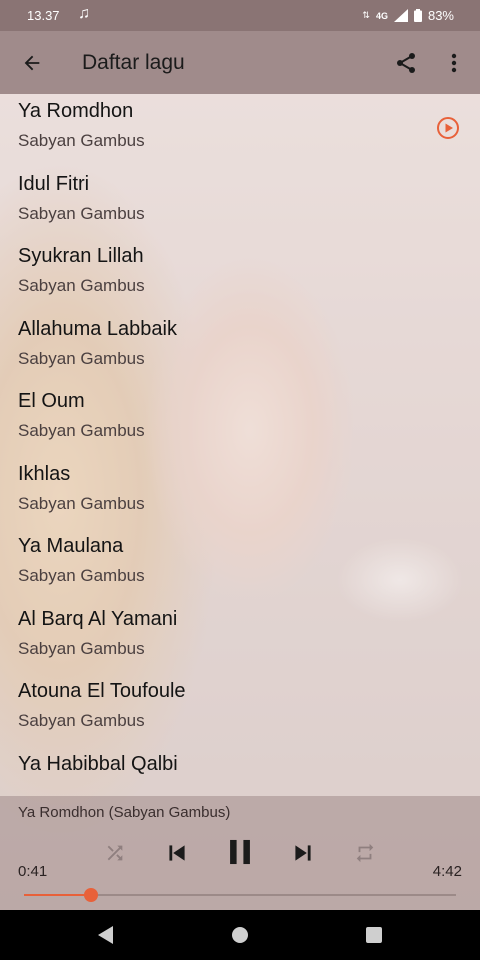 The image size is (480, 960). I want to click on share-icon, so click(406, 63).